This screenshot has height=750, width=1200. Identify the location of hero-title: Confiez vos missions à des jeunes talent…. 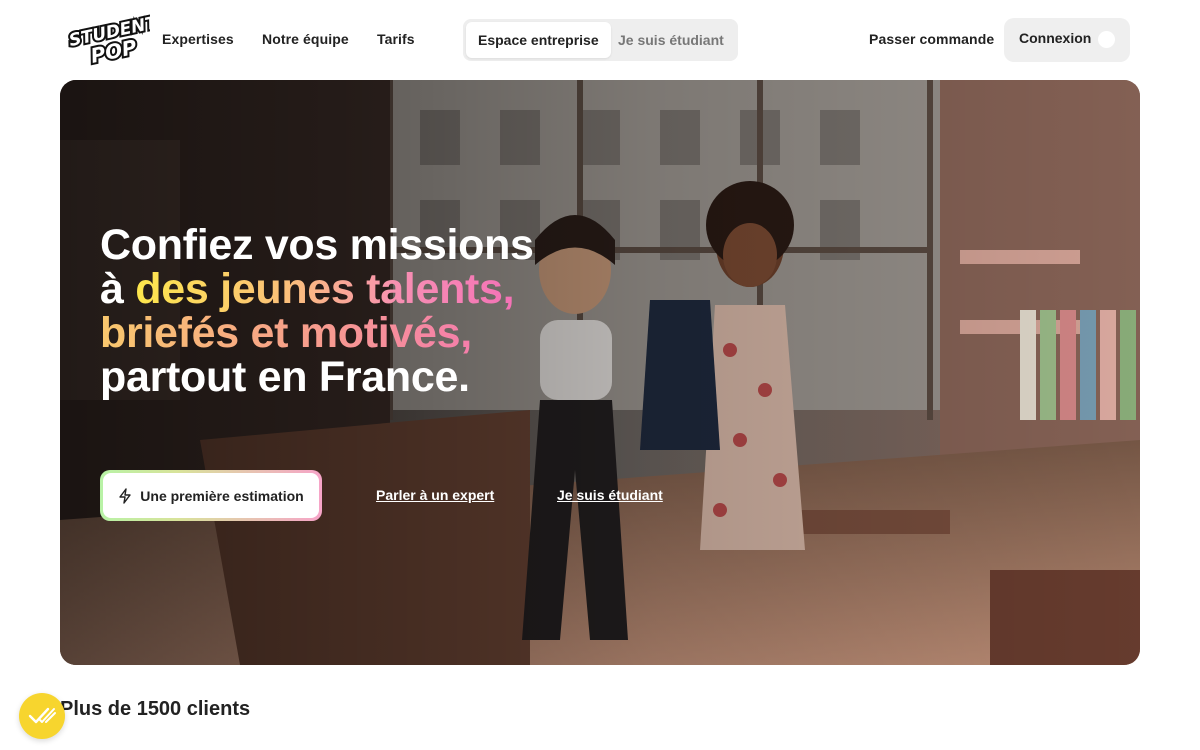
(317, 311).